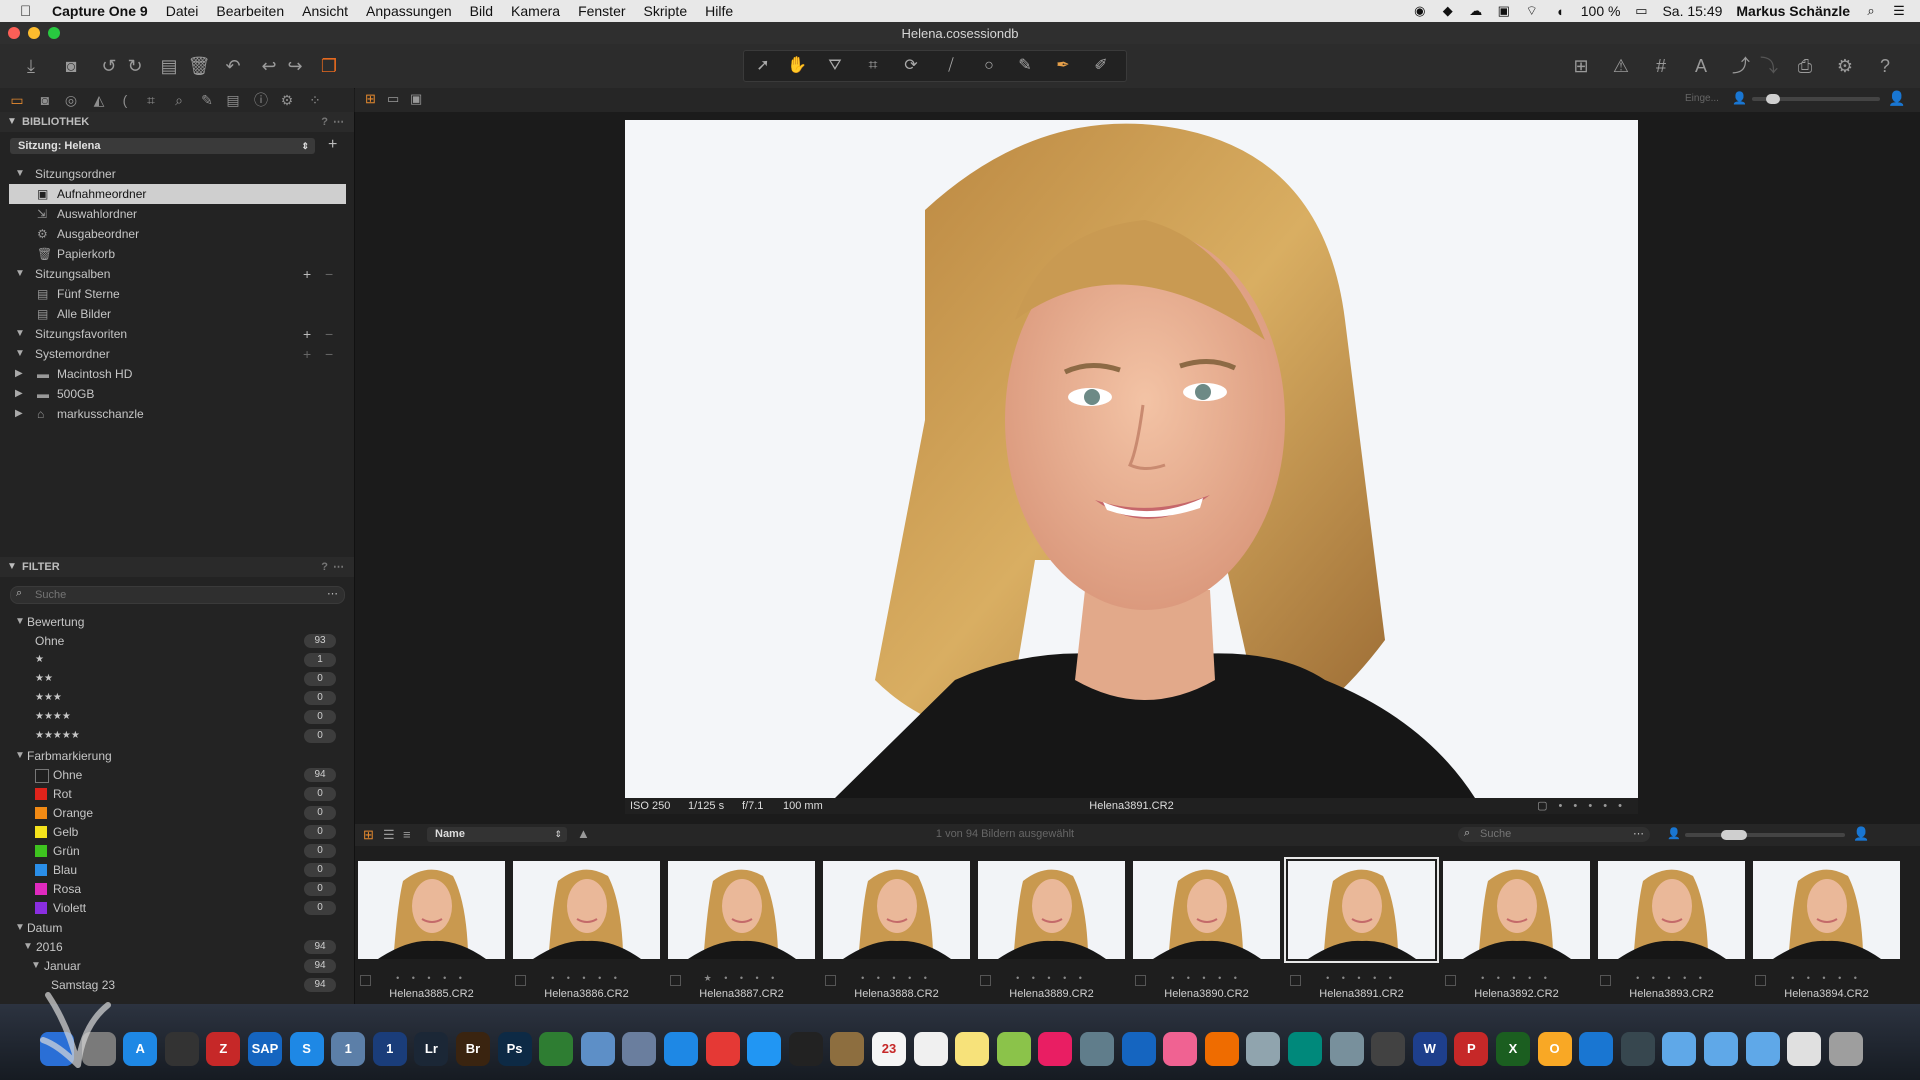 The image size is (1920, 1080). Describe the element at coordinates (261, 100) in the screenshot. I see `metadata-tab-icon: ⓘ` at that location.